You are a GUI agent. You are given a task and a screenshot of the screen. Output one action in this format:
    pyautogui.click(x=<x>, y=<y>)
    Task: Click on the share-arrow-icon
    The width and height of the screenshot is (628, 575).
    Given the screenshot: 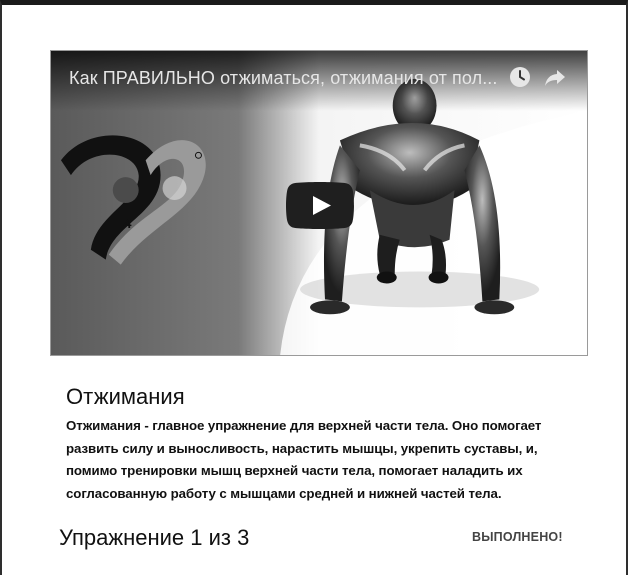 What is the action you would take?
    pyautogui.click(x=555, y=77)
    